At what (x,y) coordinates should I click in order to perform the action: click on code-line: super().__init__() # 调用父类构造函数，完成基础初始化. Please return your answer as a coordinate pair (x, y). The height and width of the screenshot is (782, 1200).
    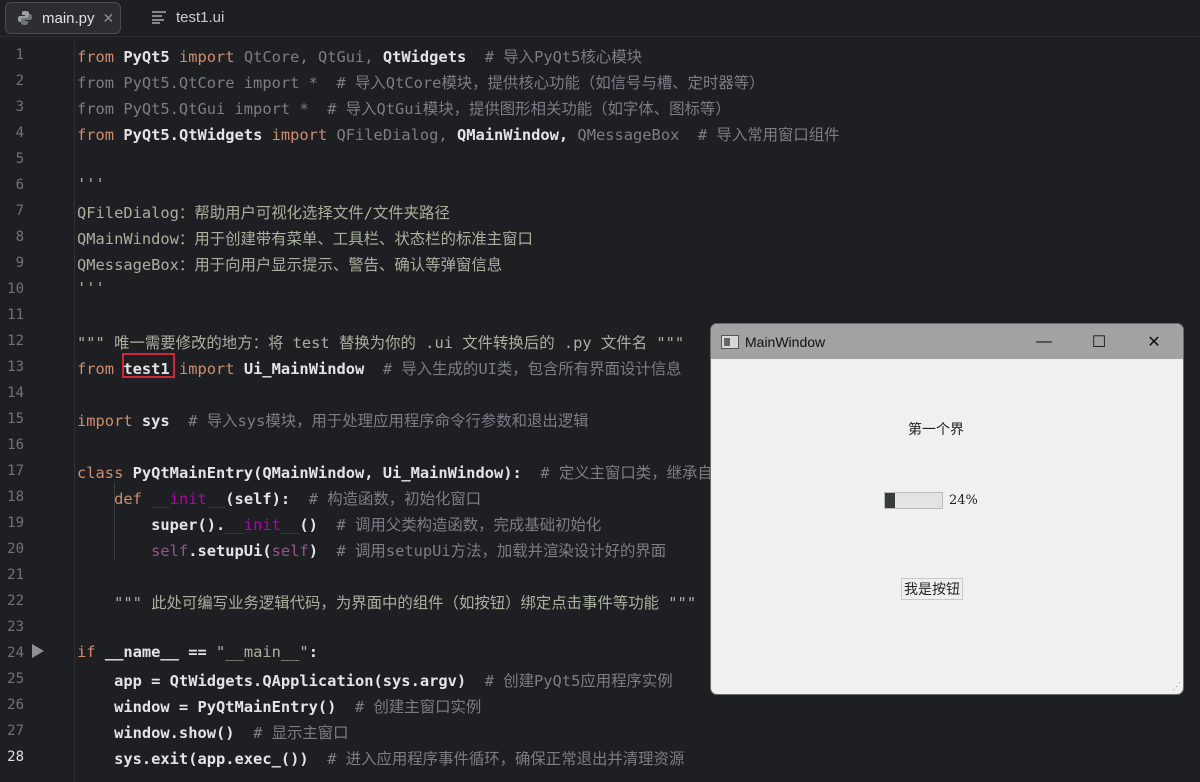
    Looking at the image, I should click on (339, 524).